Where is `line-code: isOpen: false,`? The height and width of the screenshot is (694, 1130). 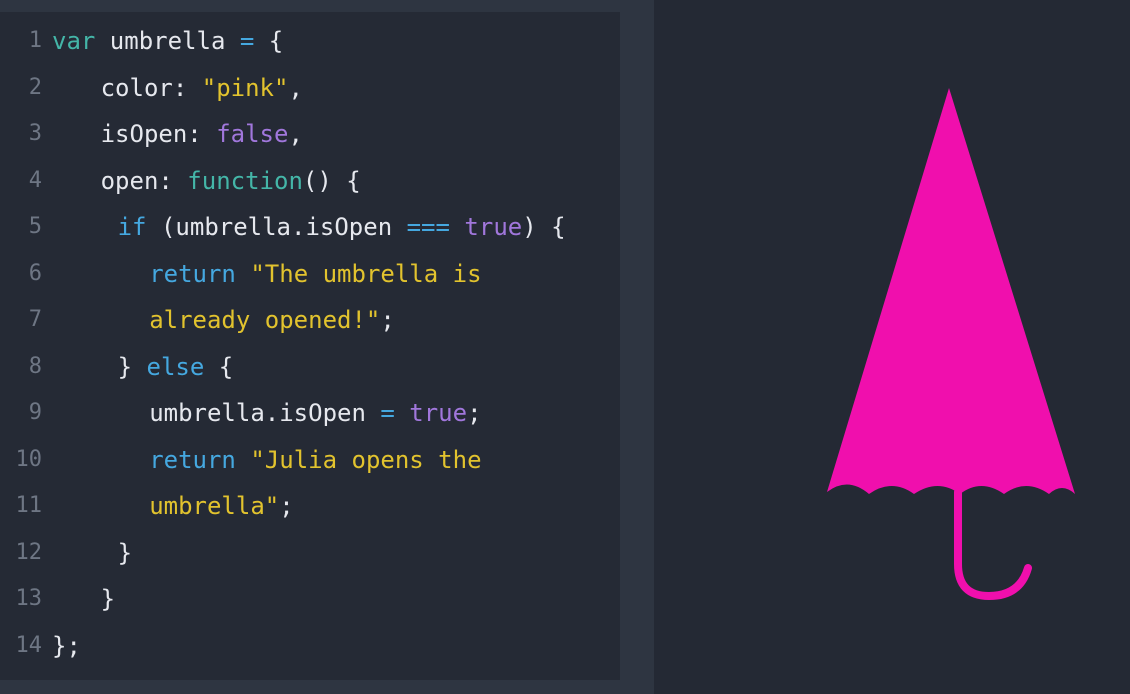 line-code: isOpen: false, is located at coordinates (202, 134).